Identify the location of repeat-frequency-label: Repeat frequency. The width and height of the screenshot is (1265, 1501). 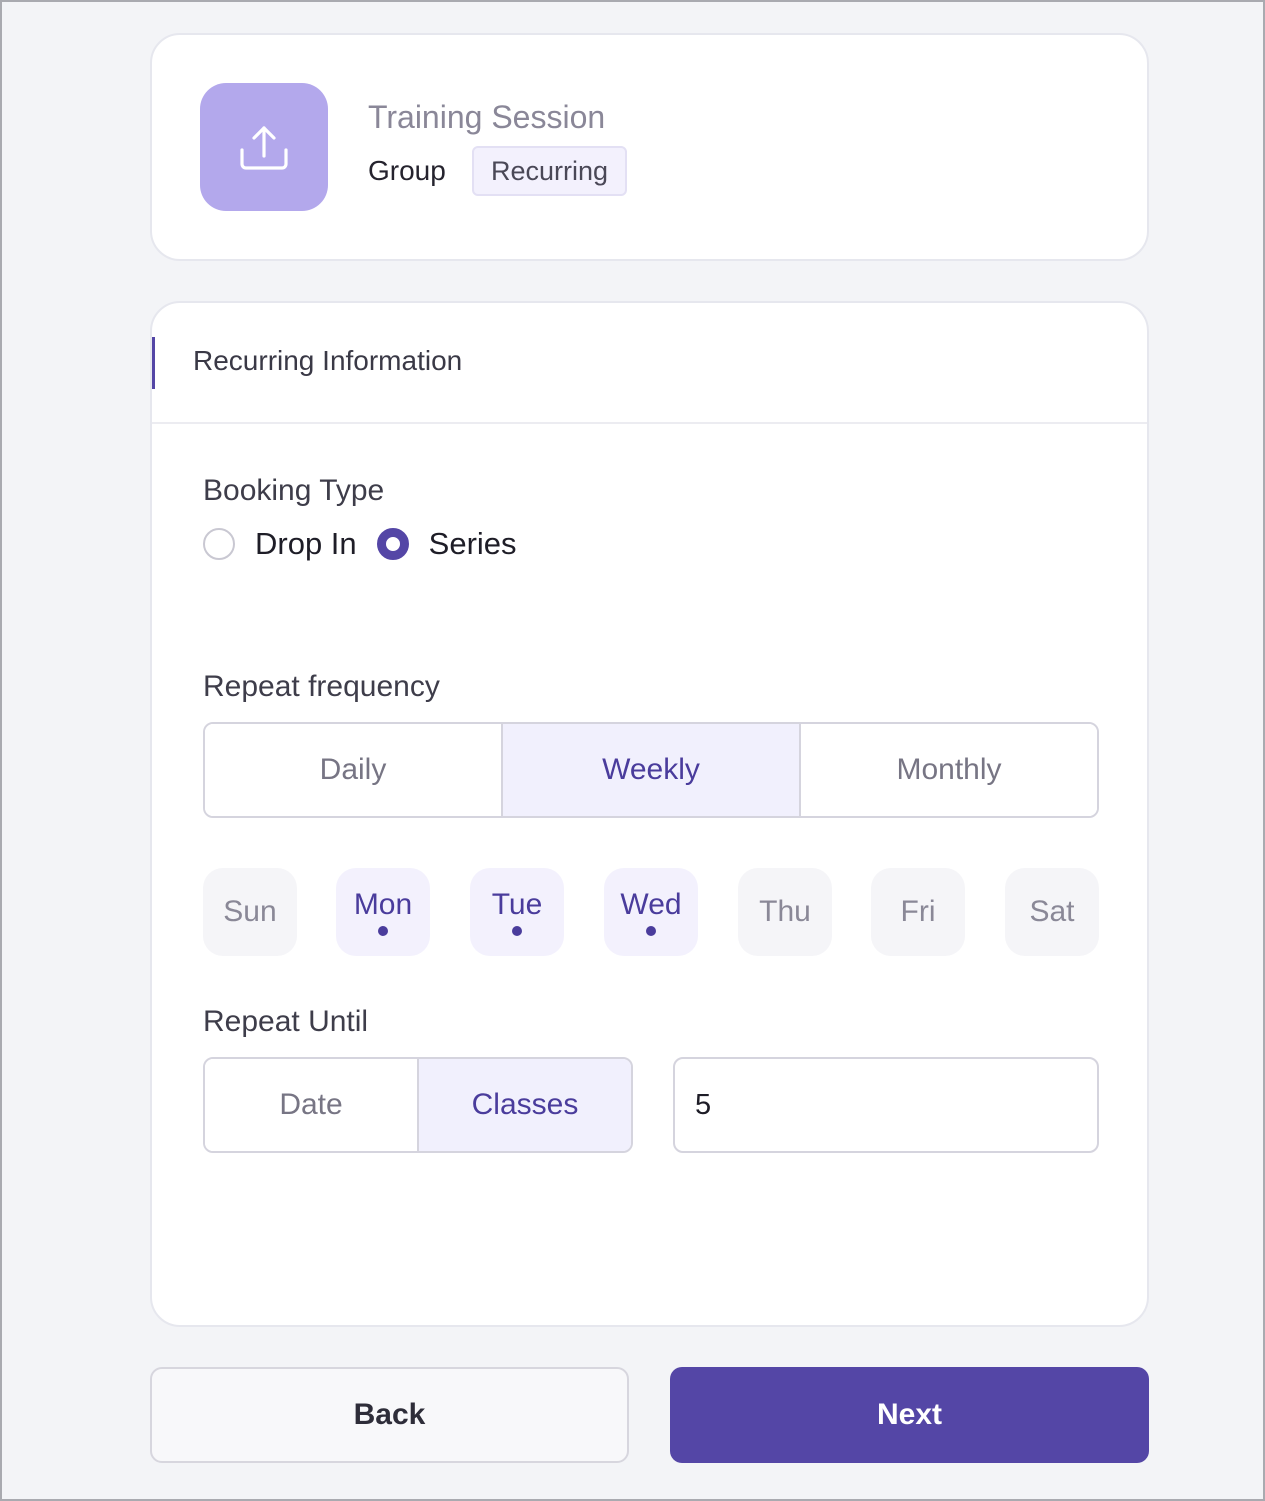
(321, 686).